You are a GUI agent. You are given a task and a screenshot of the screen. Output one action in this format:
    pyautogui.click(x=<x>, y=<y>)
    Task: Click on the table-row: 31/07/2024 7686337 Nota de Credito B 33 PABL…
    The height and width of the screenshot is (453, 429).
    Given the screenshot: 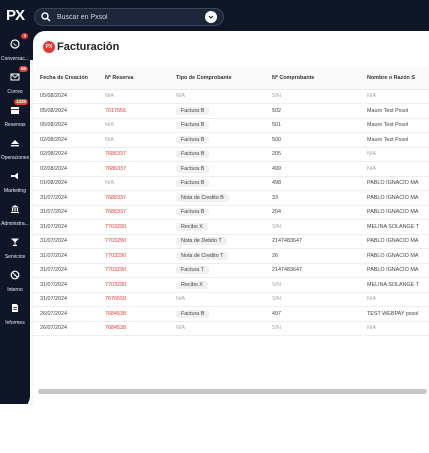 What is the action you would take?
    pyautogui.click(x=231, y=198)
    